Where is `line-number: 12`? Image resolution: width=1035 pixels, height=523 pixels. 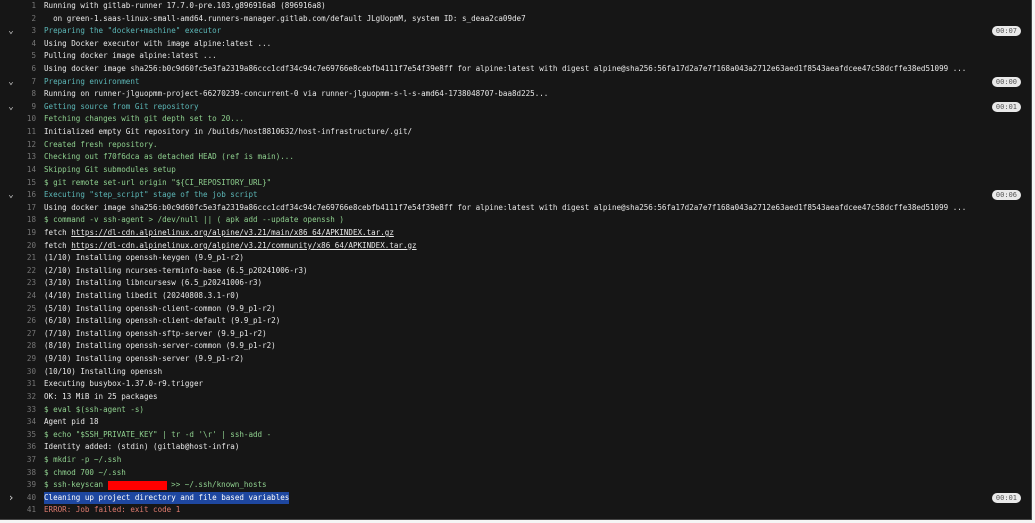 line-number: 12 is located at coordinates (27, 145).